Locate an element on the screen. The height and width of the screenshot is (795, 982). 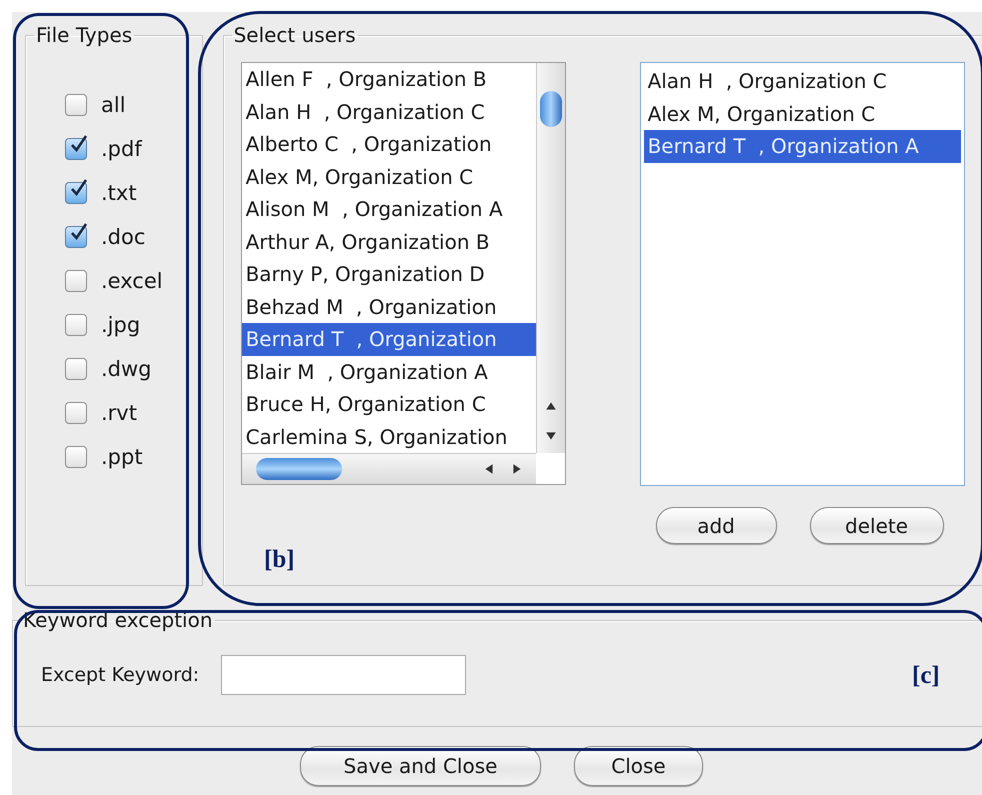
list-item: Blair M , Organization A is located at coordinates (389, 372).